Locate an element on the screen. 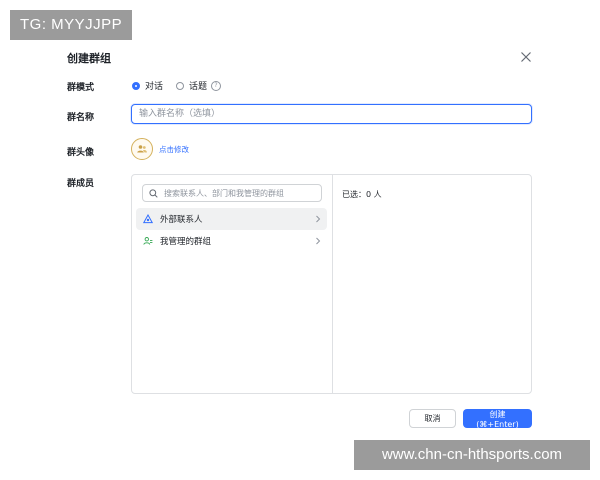 The height and width of the screenshot is (480, 600). panel-divider is located at coordinates (332, 284).